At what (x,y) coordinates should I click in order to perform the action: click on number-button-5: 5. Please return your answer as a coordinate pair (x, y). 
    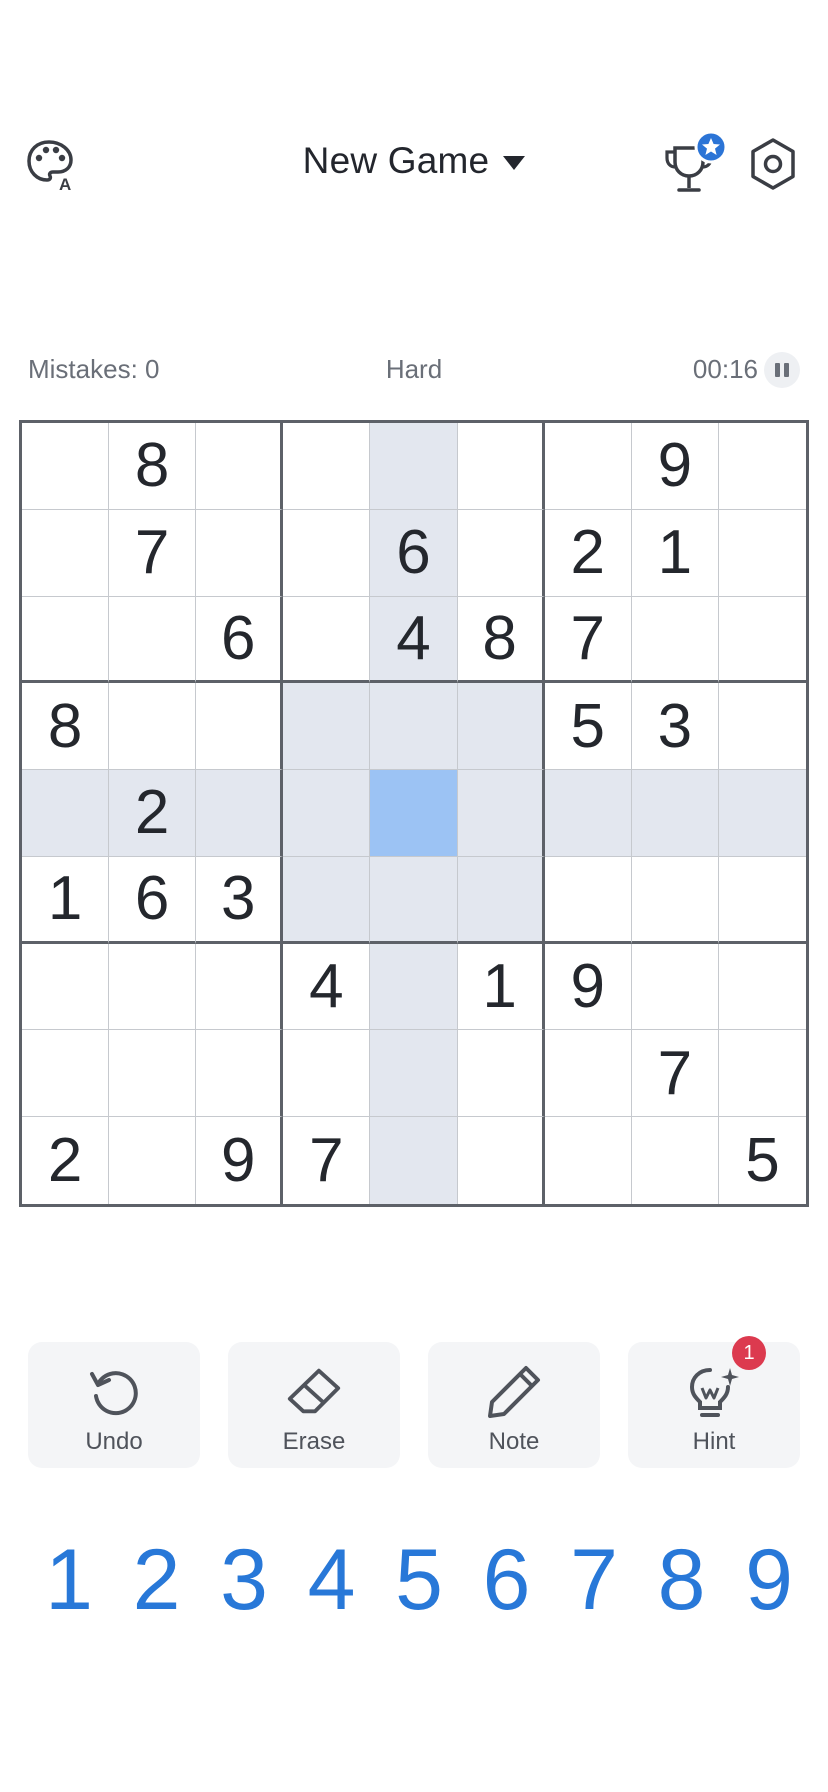
    Looking at the image, I should click on (419, 1580).